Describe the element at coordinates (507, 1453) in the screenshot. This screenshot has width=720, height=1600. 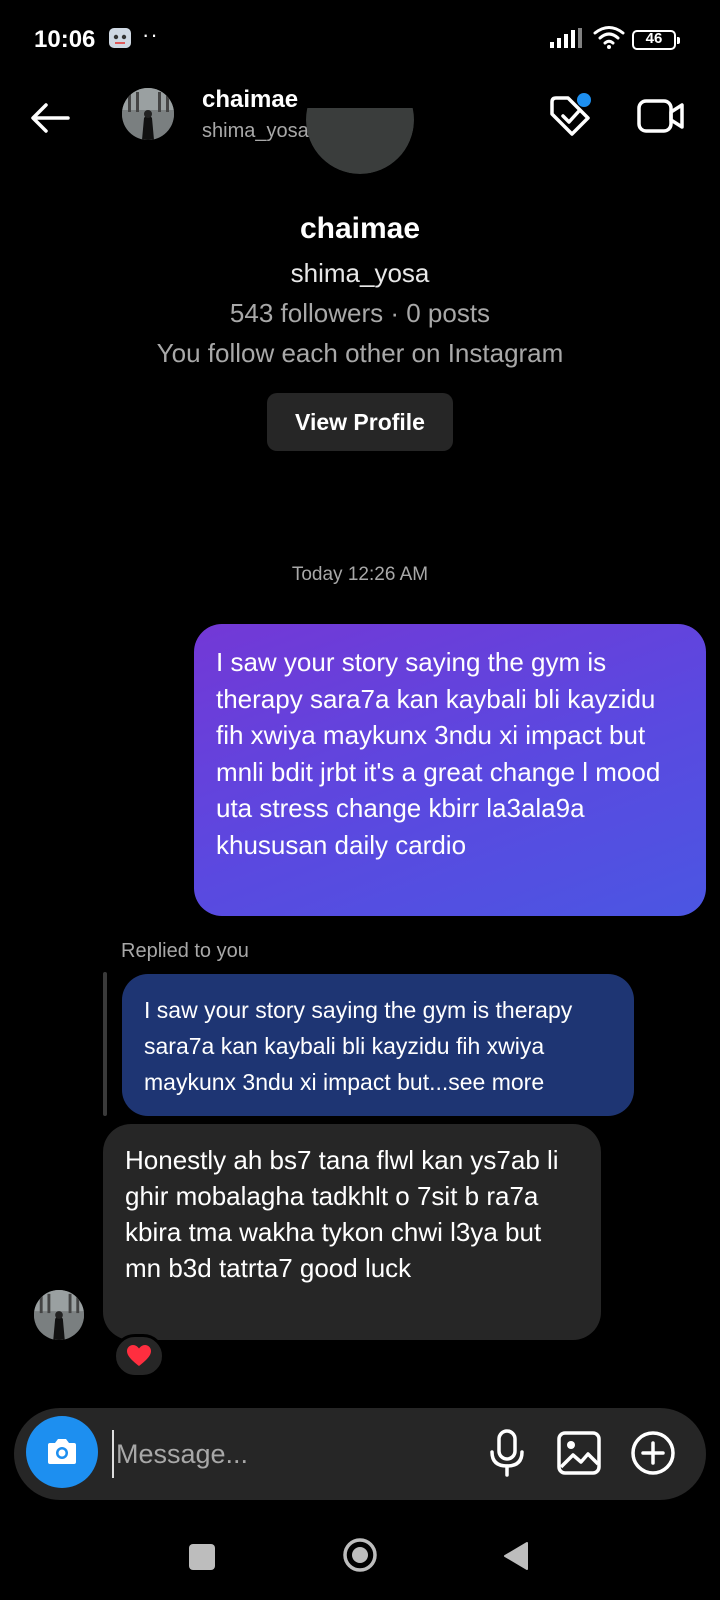
I see `microphone-icon` at that location.